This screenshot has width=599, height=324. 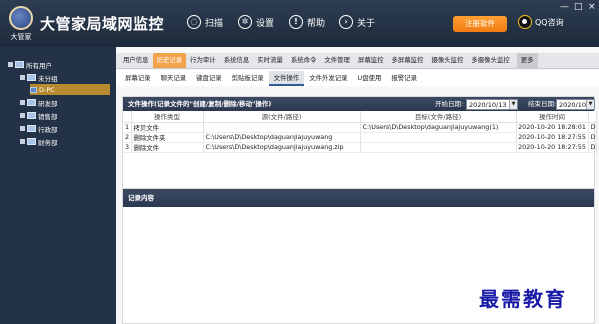 I want to click on col-header-extra, so click(x=592, y=117).